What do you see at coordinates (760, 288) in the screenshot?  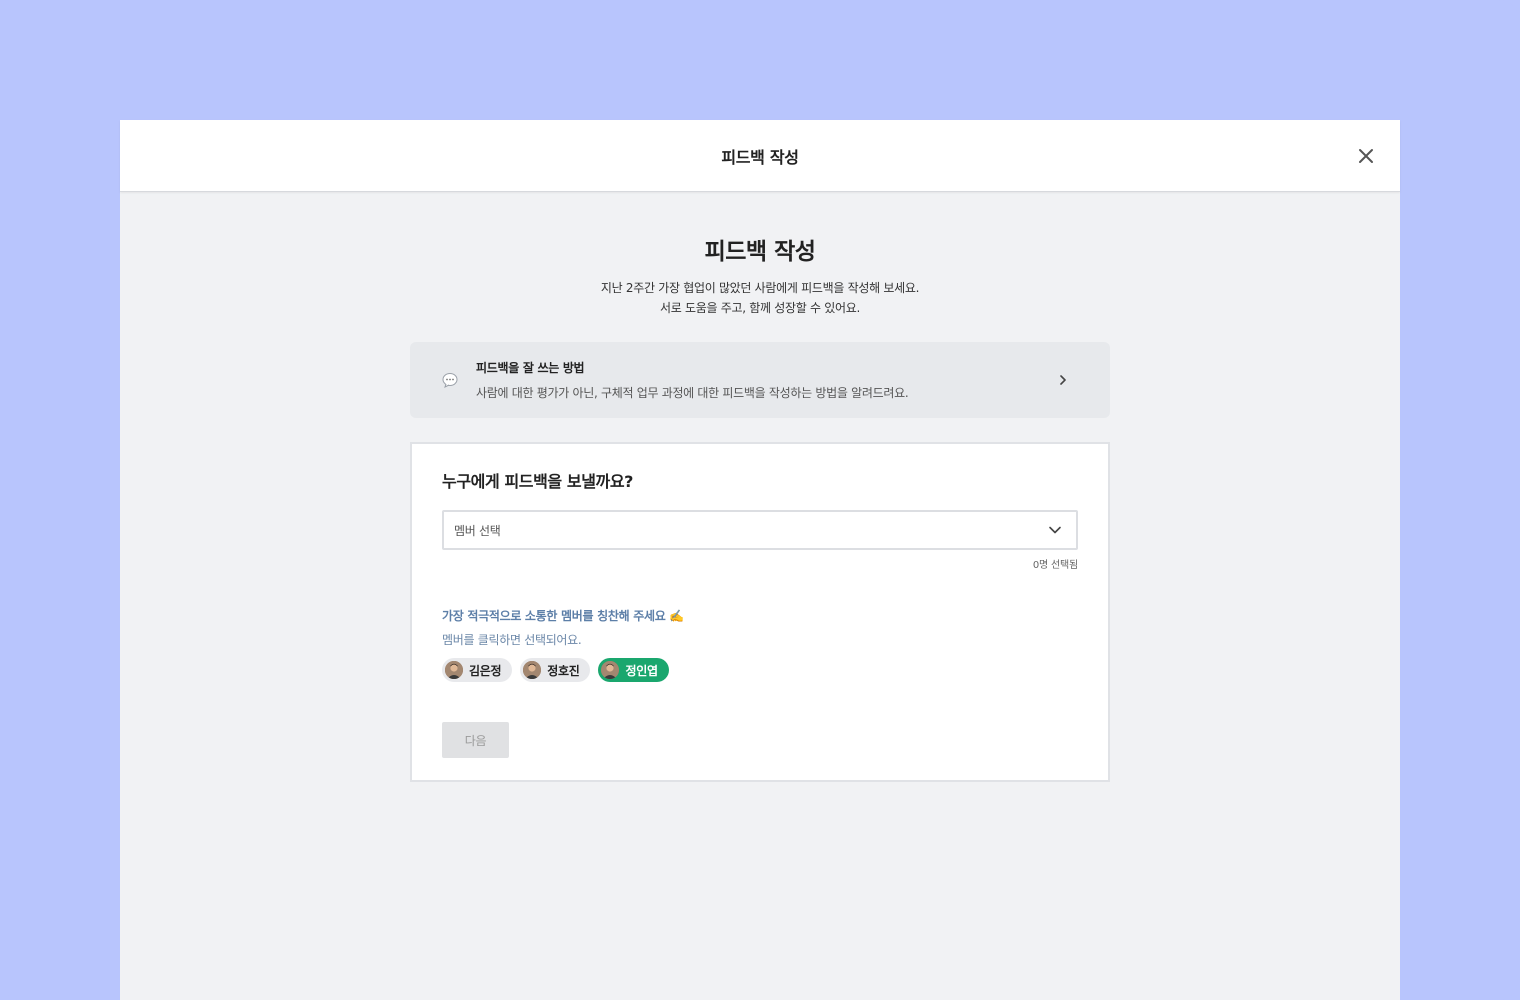 I see `subtitle-line-1: 지난 2주간 가장 협업이 많았던 사람에게 피드백을 작성해 보세요.` at bounding box center [760, 288].